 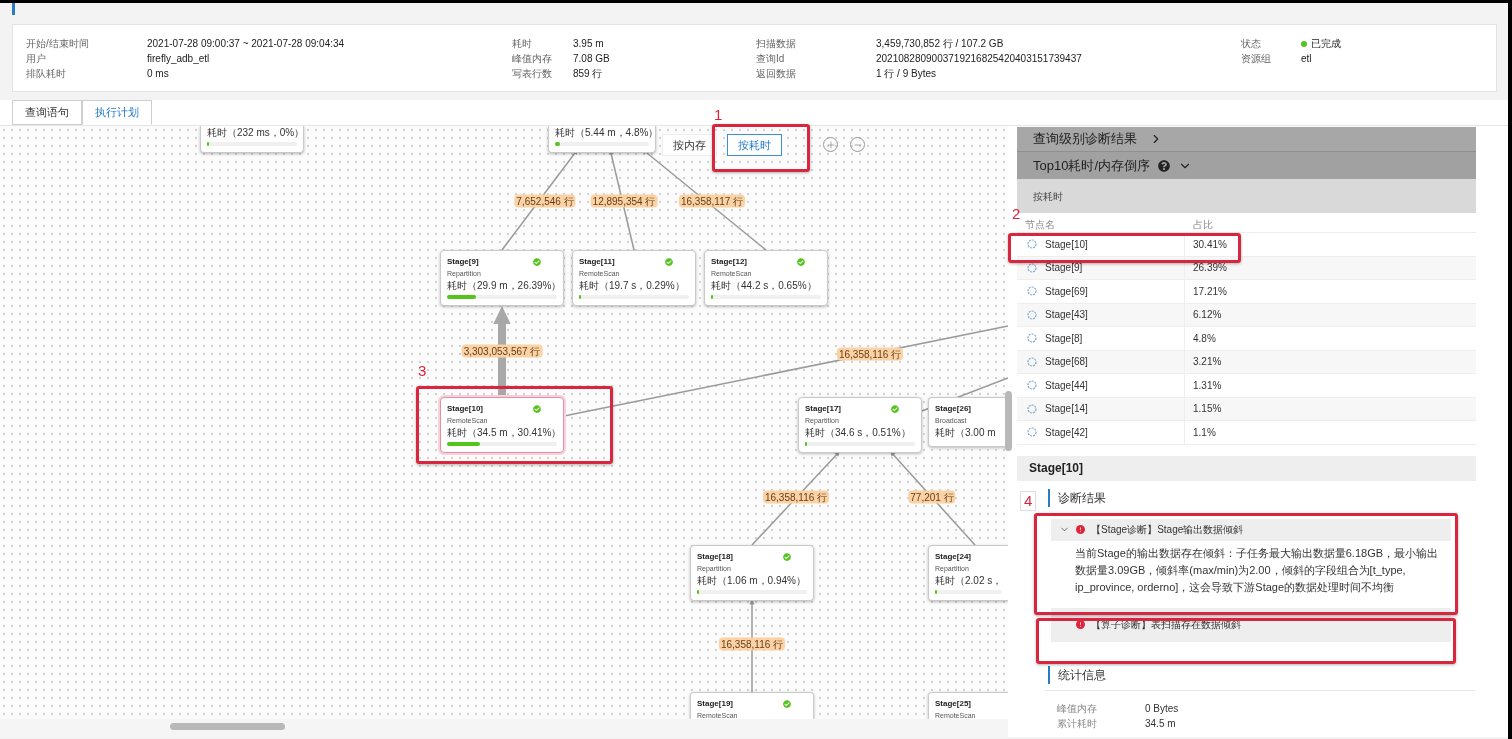 I want to click on section-title: Top10耗时/内存倒序, so click(x=1092, y=165).